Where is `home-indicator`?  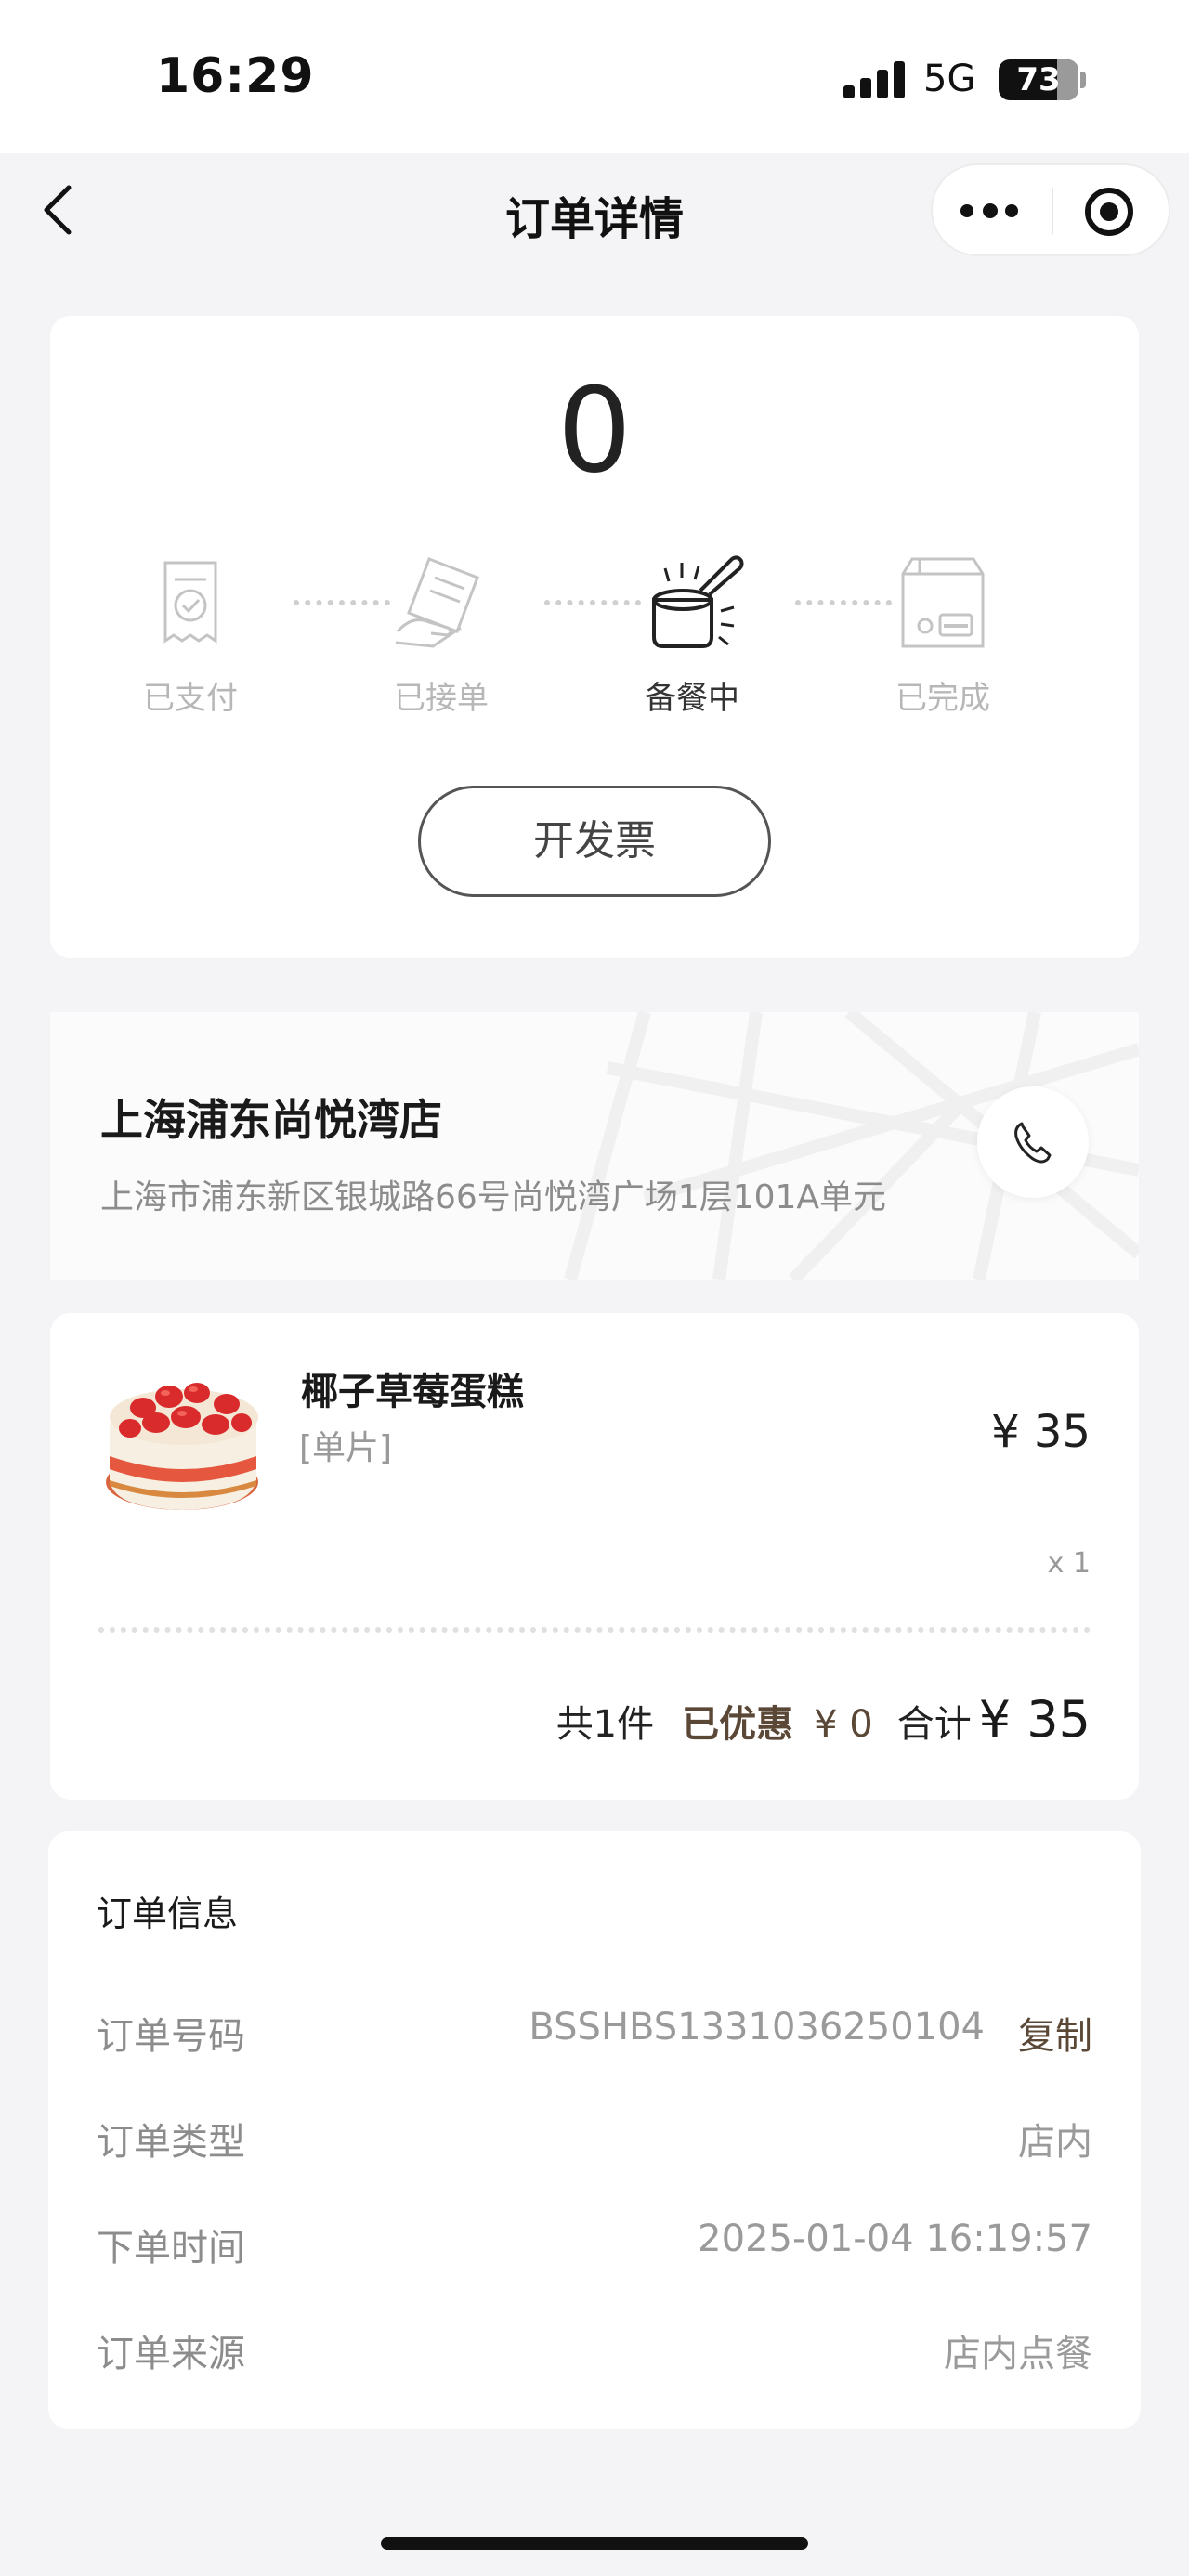 home-indicator is located at coordinates (594, 2543).